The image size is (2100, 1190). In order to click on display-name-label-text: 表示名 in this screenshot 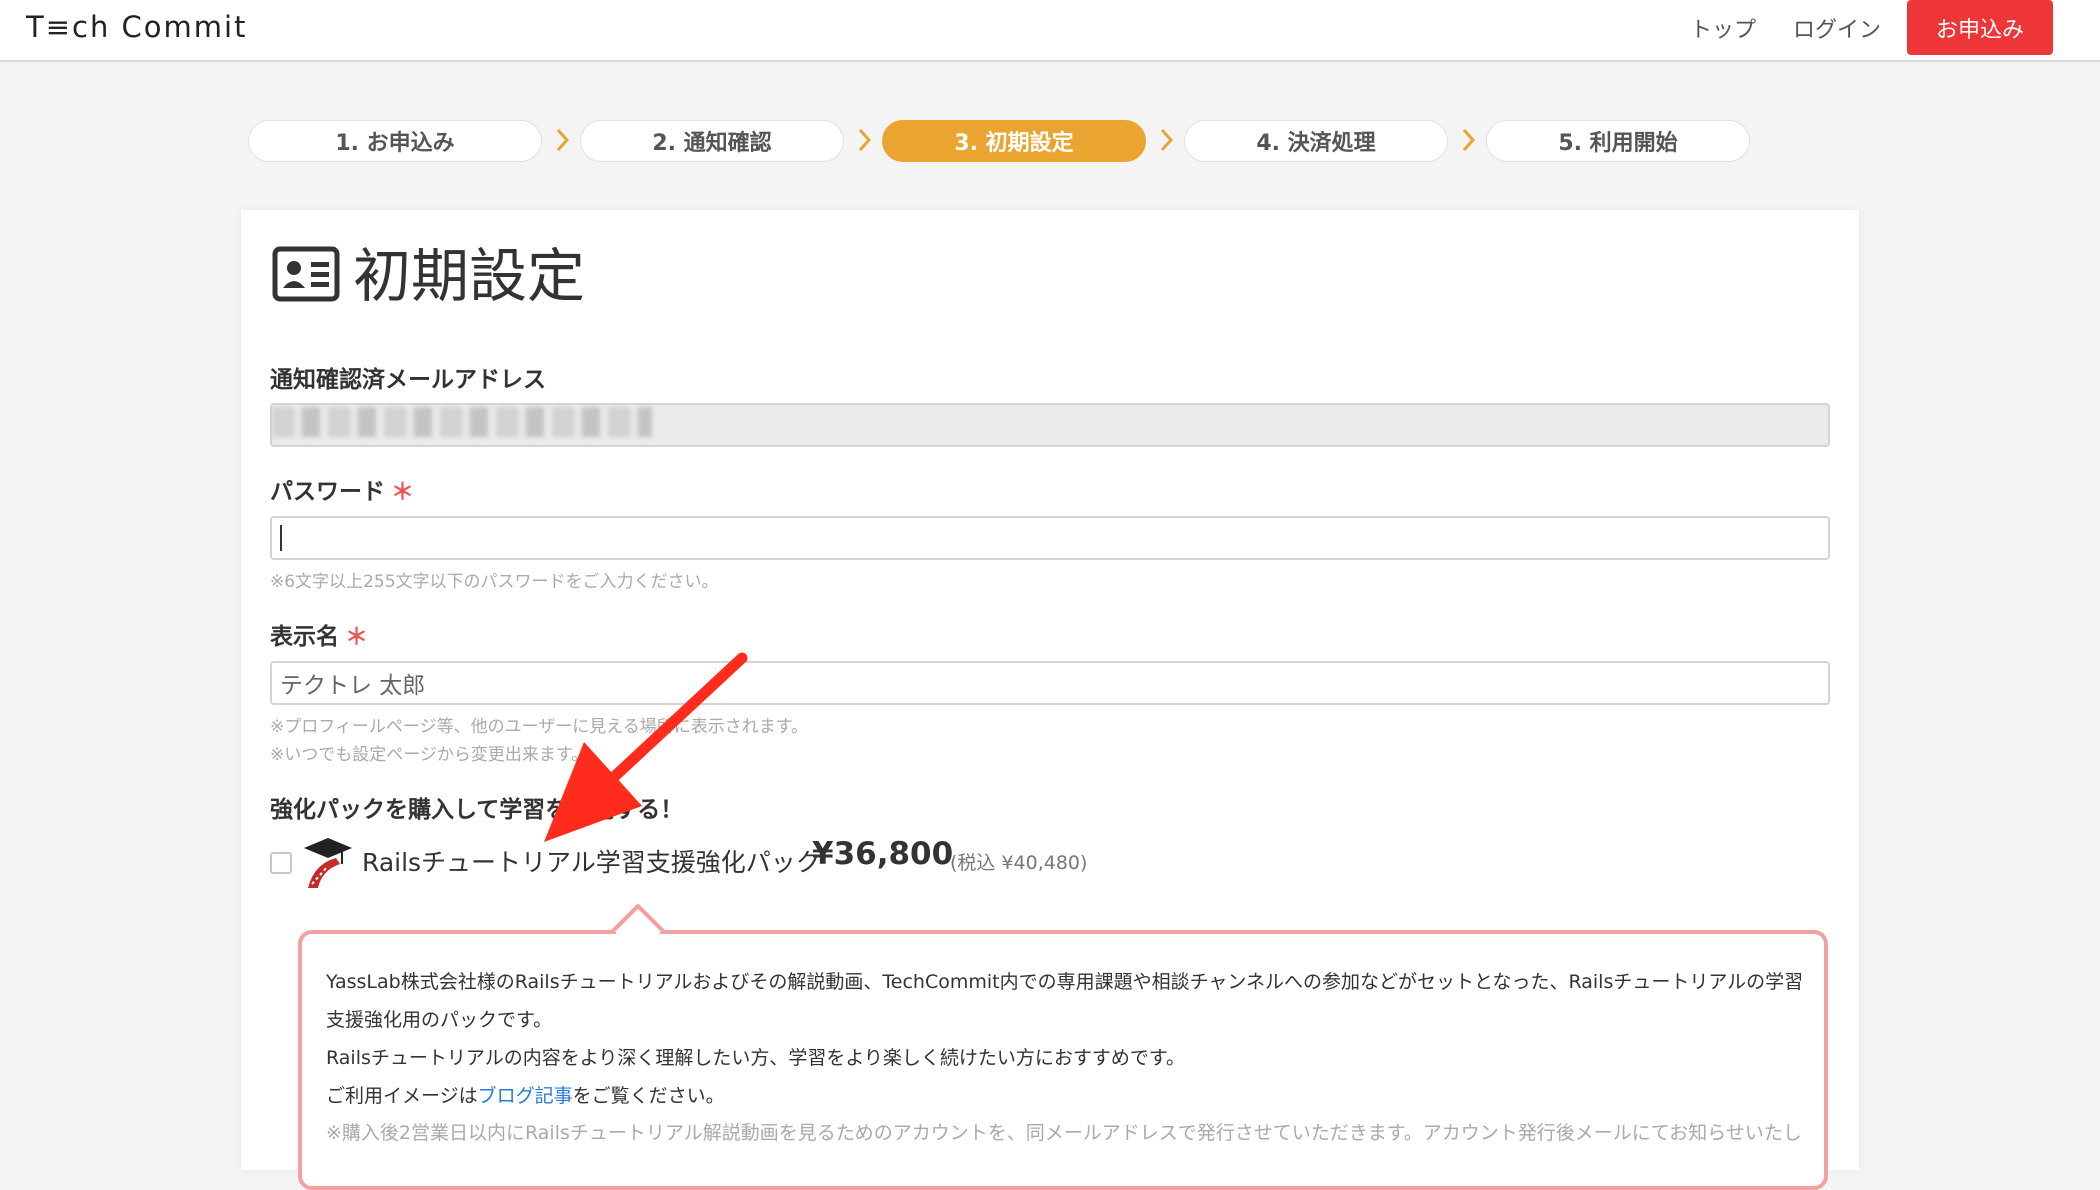, I will do `click(304, 637)`.